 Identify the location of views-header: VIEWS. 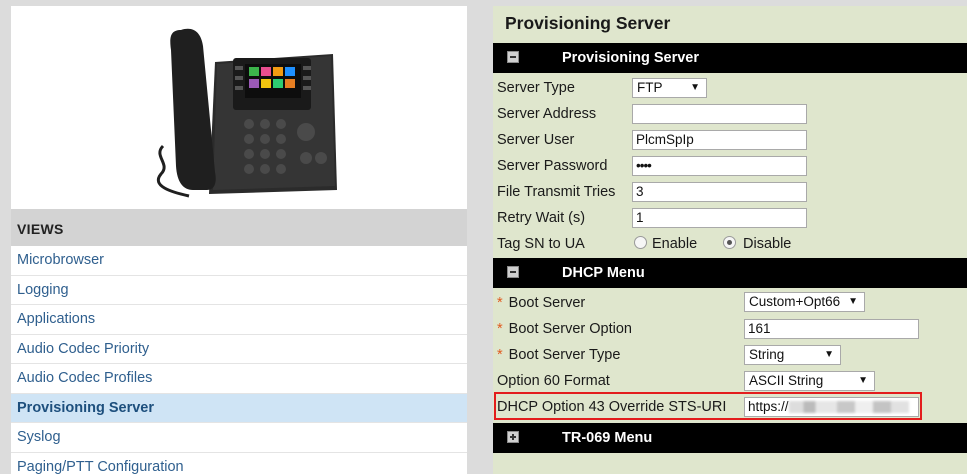
(239, 227).